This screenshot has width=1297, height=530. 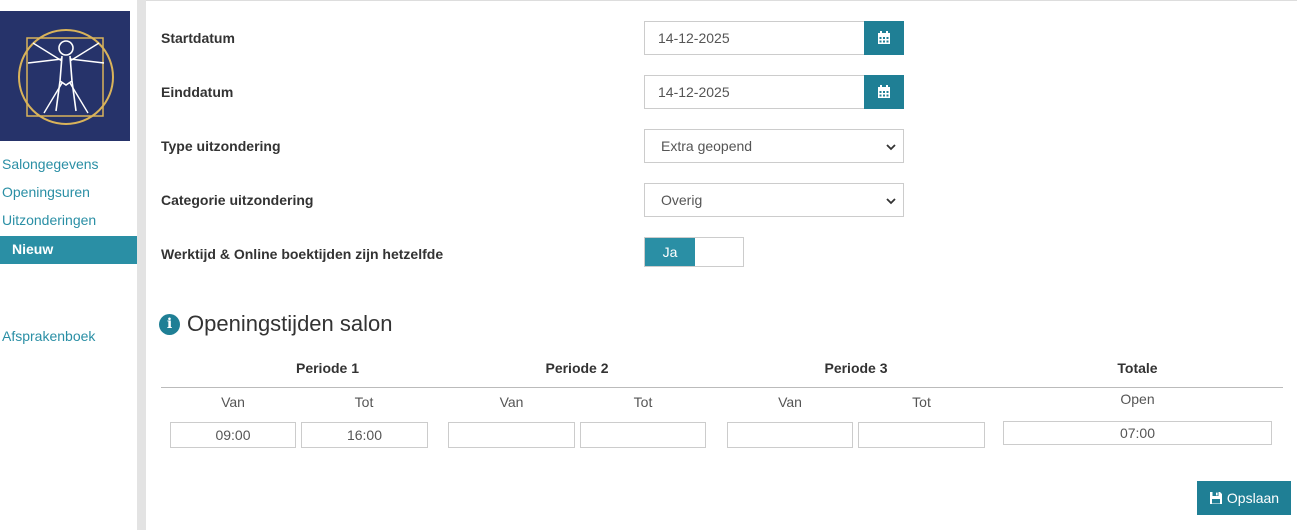 What do you see at coordinates (68, 250) in the screenshot?
I see `sidebar-item-nieuw: Nieuw` at bounding box center [68, 250].